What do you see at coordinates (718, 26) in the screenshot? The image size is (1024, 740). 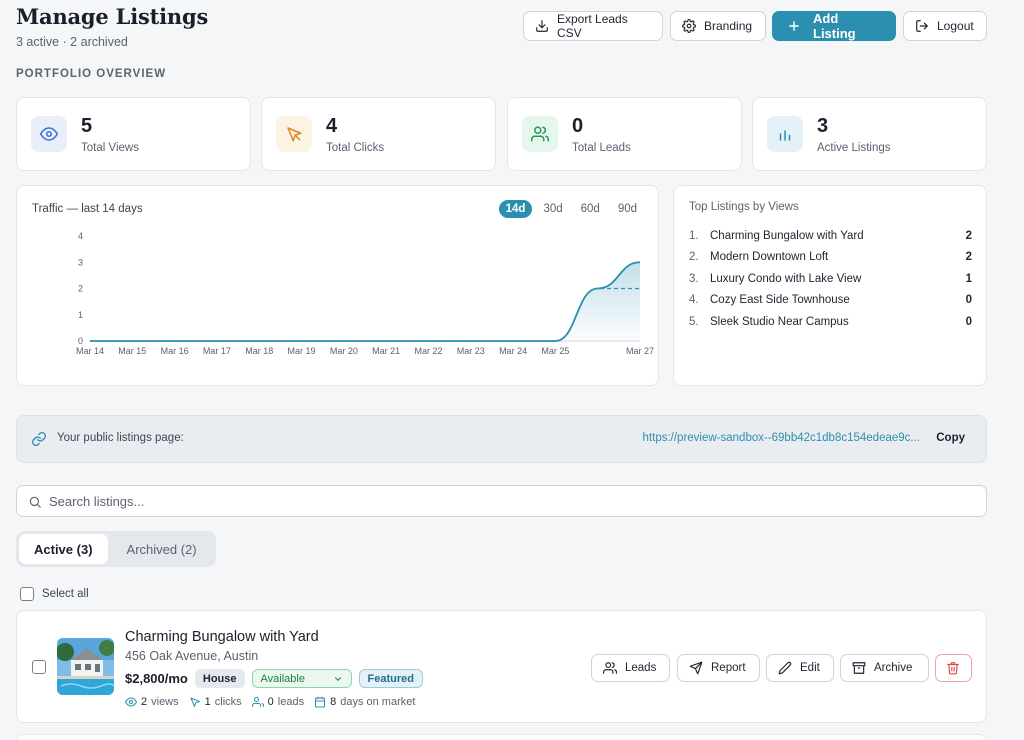 I see `branding-button: Branding` at bounding box center [718, 26].